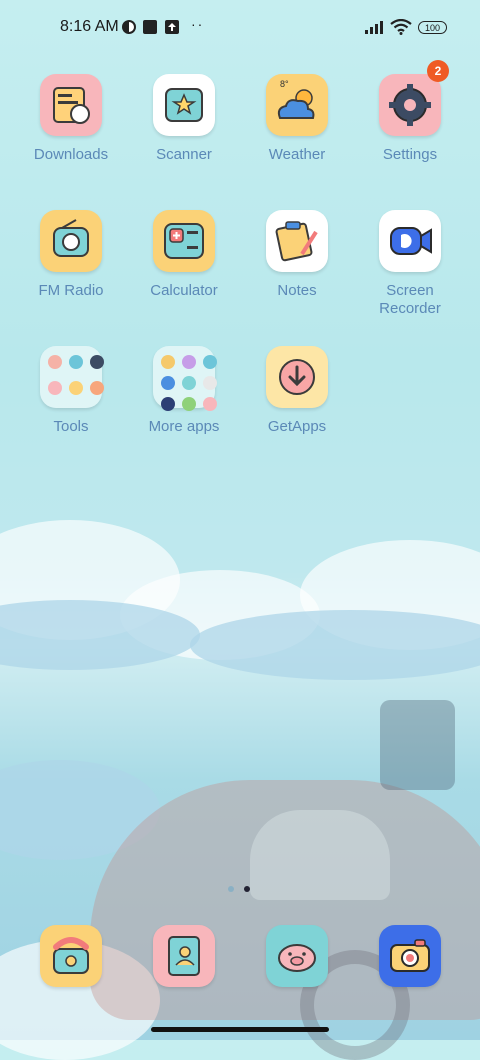  What do you see at coordinates (71, 290) in the screenshot?
I see `app-label: FM Radio` at bounding box center [71, 290].